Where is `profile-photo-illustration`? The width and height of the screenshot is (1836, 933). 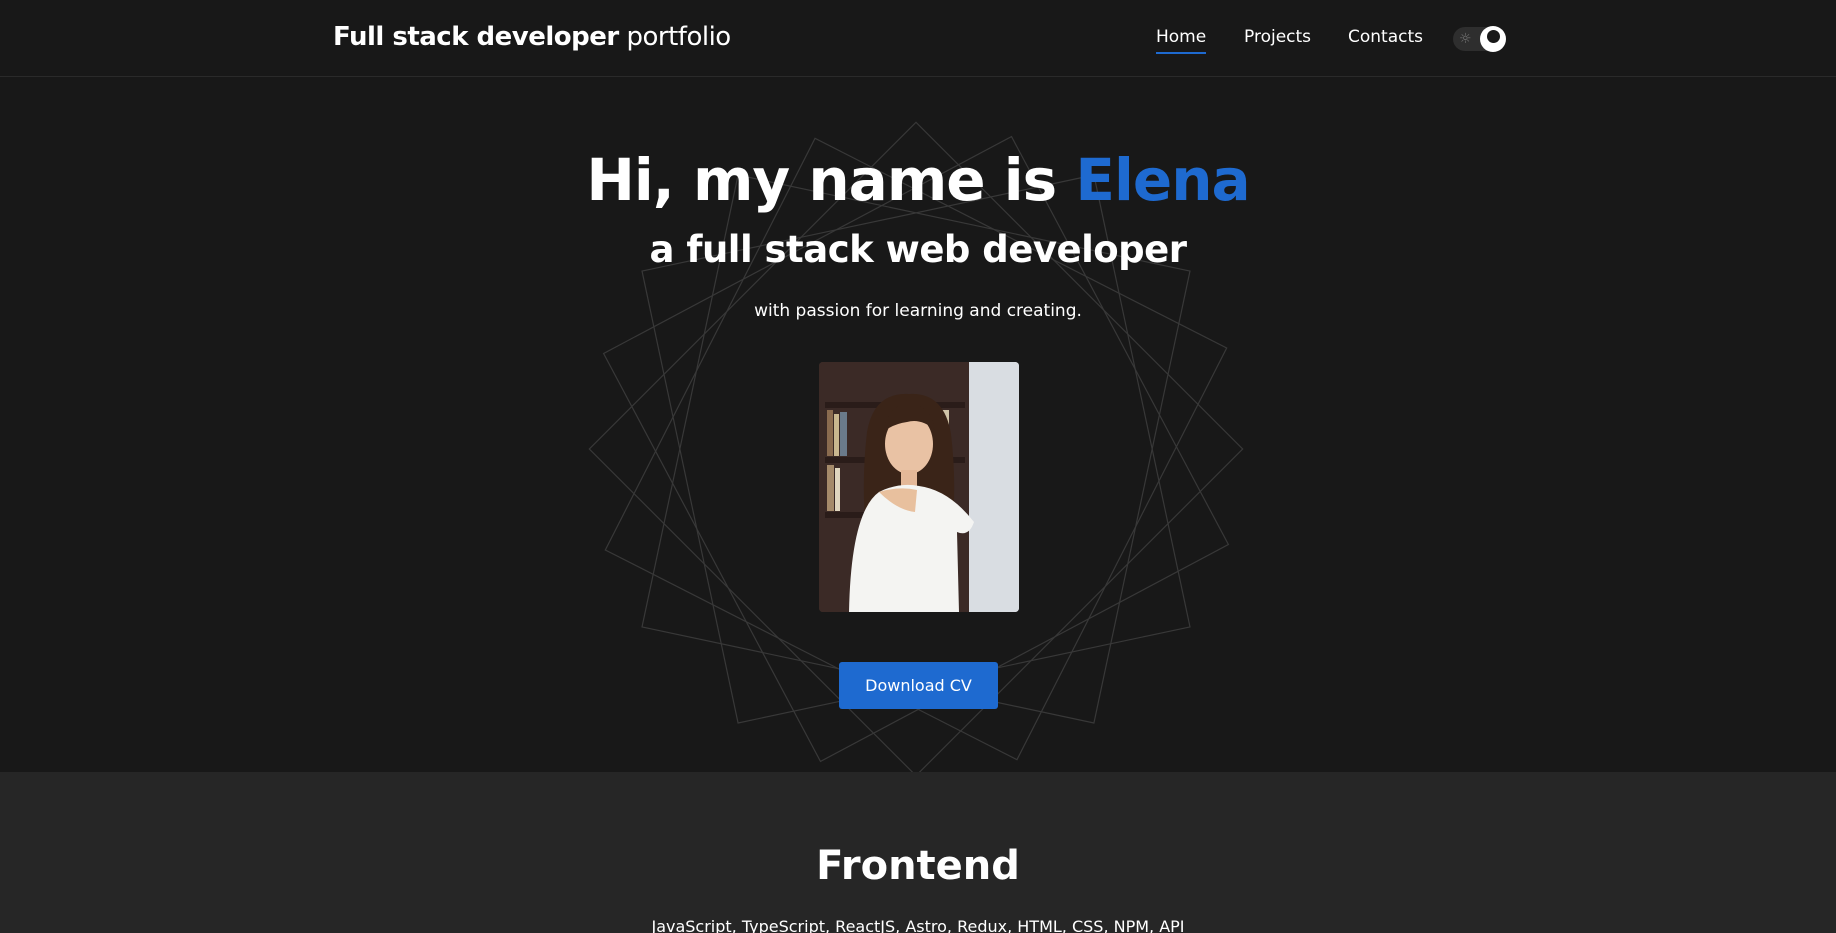
profile-photo-illustration is located at coordinates (919, 487).